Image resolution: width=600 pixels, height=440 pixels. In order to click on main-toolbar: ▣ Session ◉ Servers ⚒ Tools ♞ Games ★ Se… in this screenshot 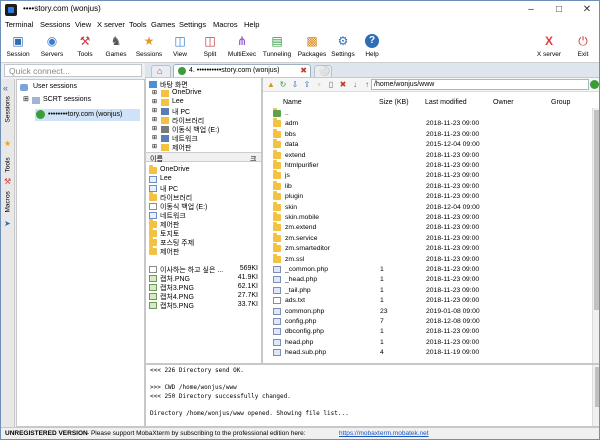, I will do `click(300, 47)`.